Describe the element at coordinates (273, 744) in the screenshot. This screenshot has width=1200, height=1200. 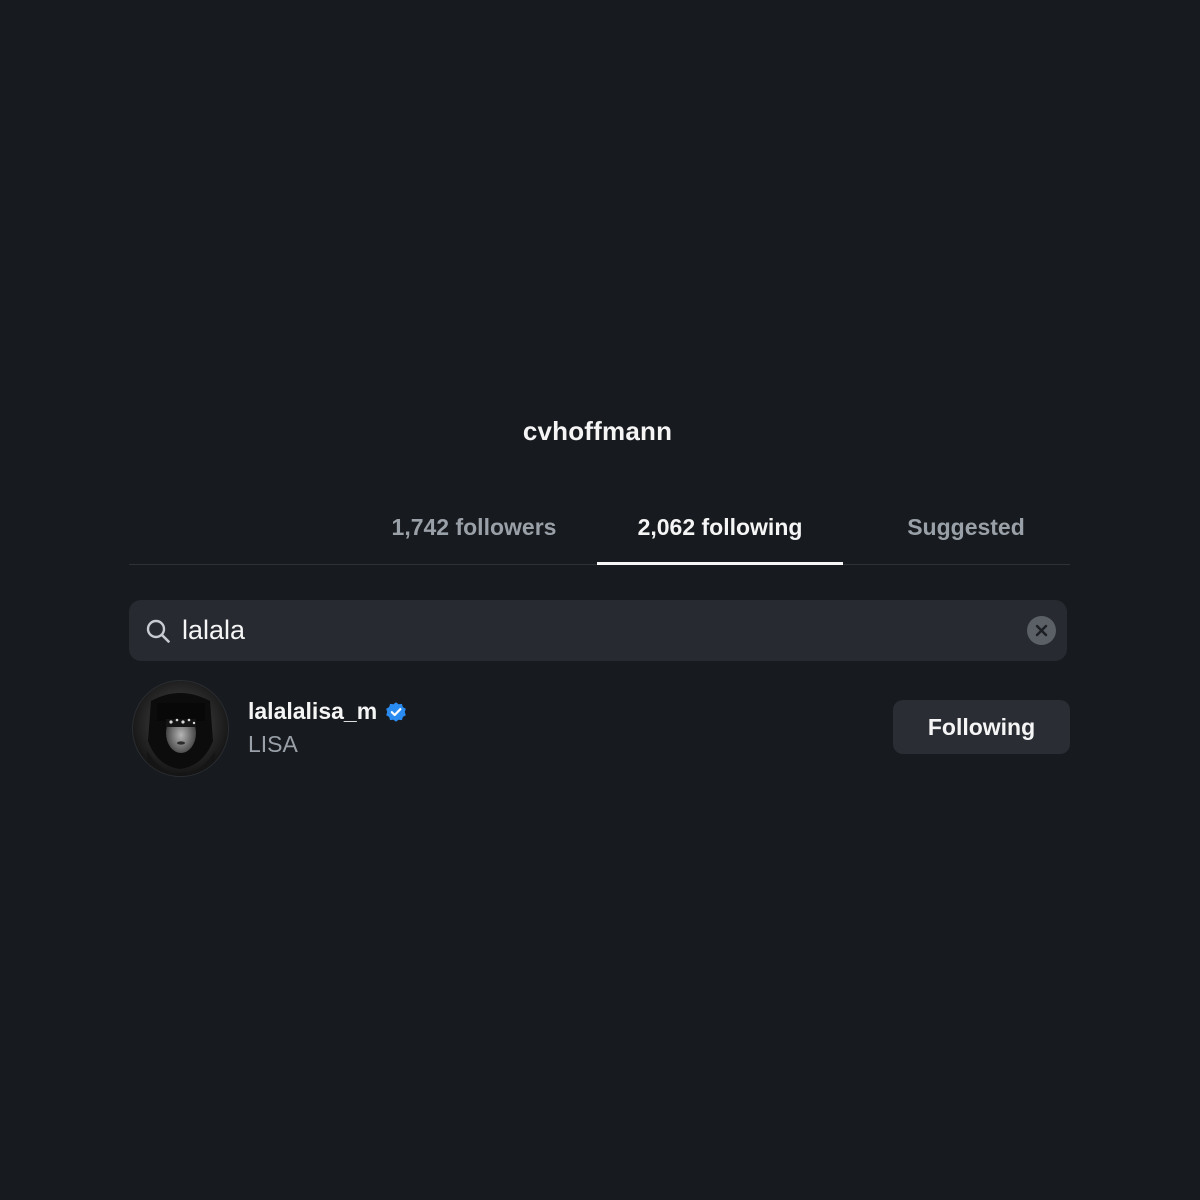
I see `result-full-name: LISA` at that location.